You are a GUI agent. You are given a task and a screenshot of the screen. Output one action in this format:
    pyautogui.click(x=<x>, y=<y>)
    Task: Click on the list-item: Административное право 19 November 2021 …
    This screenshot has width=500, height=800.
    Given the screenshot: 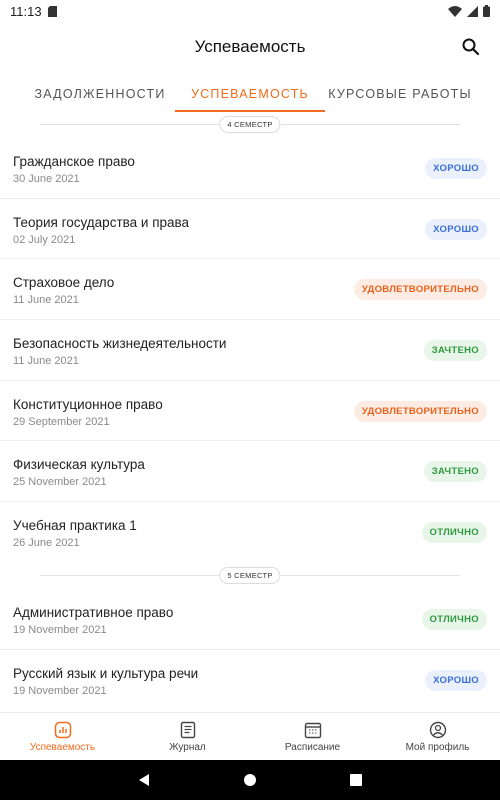 What is the action you would take?
    pyautogui.click(x=250, y=619)
    